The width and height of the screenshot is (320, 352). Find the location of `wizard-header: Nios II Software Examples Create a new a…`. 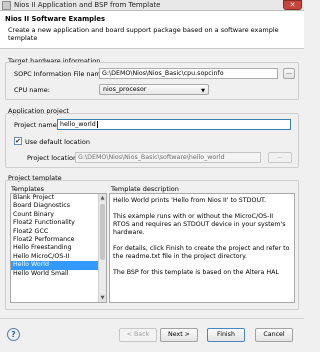

wizard-header: Nios II Software Examples Create a new a… is located at coordinates (152, 30).